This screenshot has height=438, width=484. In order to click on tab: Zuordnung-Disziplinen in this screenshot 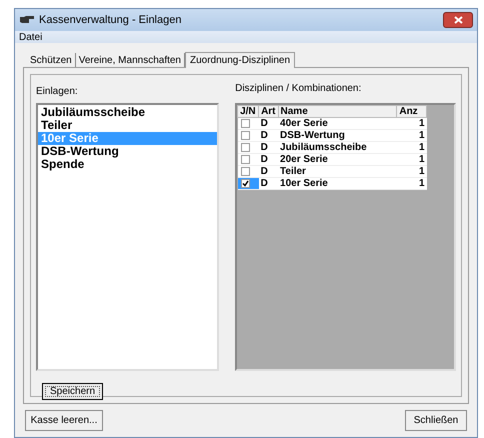, I will do `click(240, 60)`.